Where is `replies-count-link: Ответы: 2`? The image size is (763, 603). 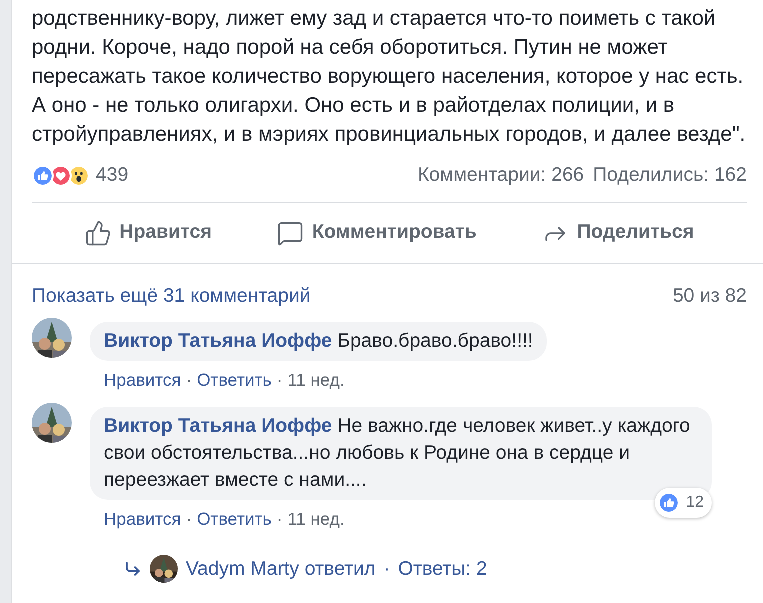
replies-count-link: Ответы: 2 is located at coordinates (443, 569).